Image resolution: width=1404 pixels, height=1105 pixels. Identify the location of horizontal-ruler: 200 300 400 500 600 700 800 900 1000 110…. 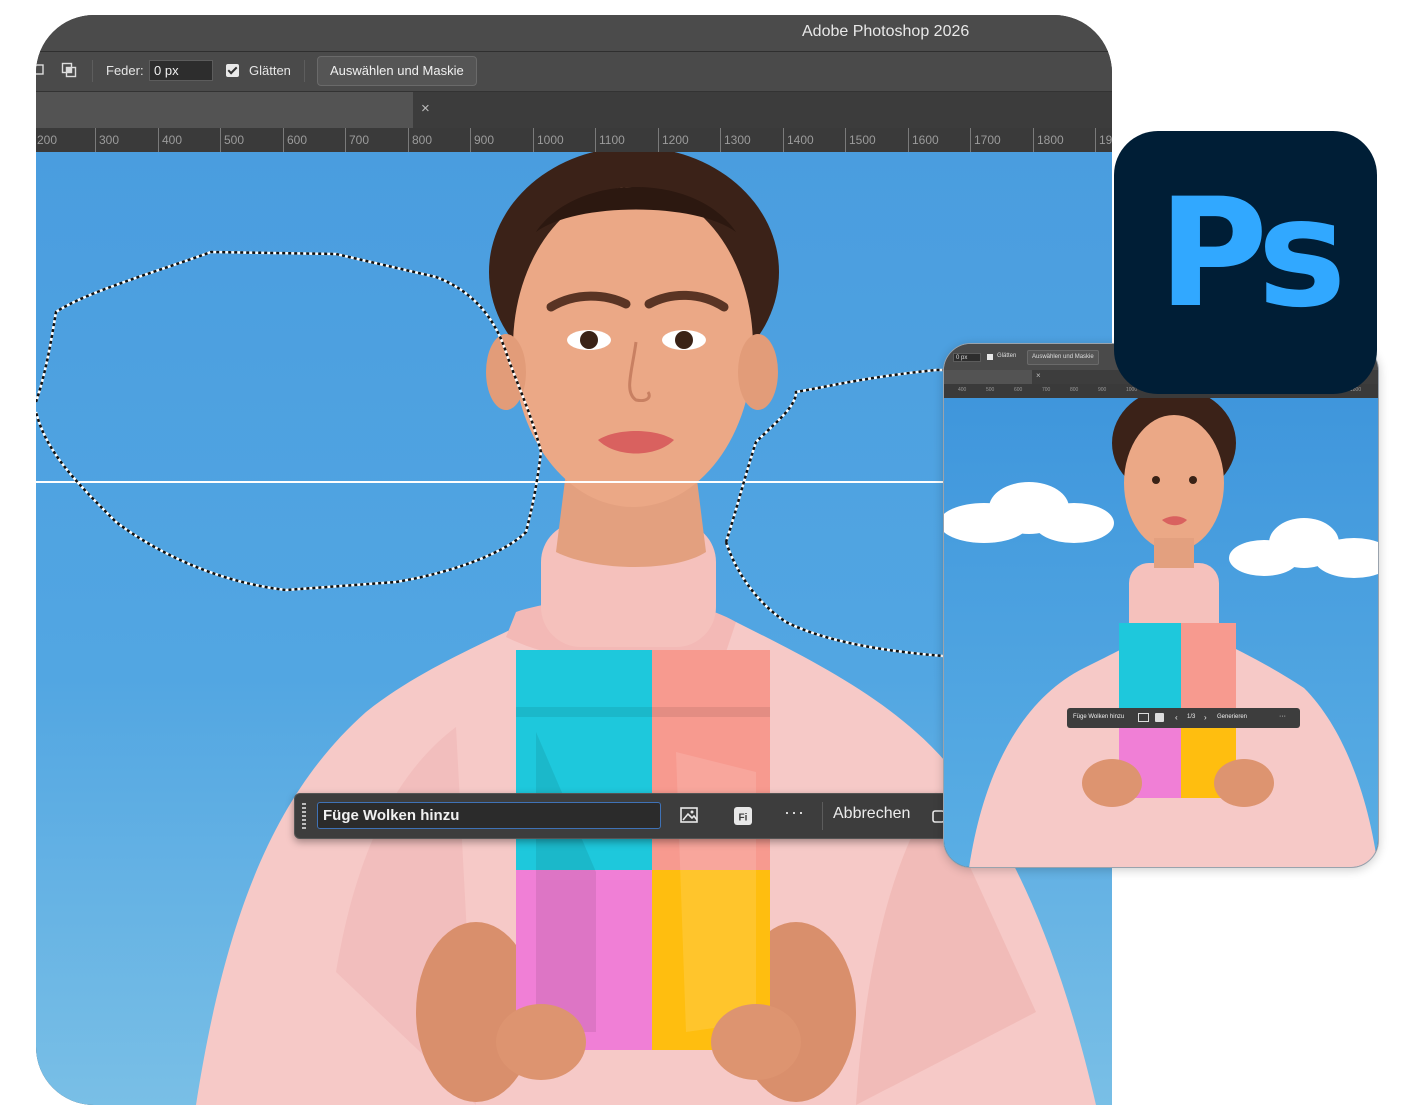
(574, 140).